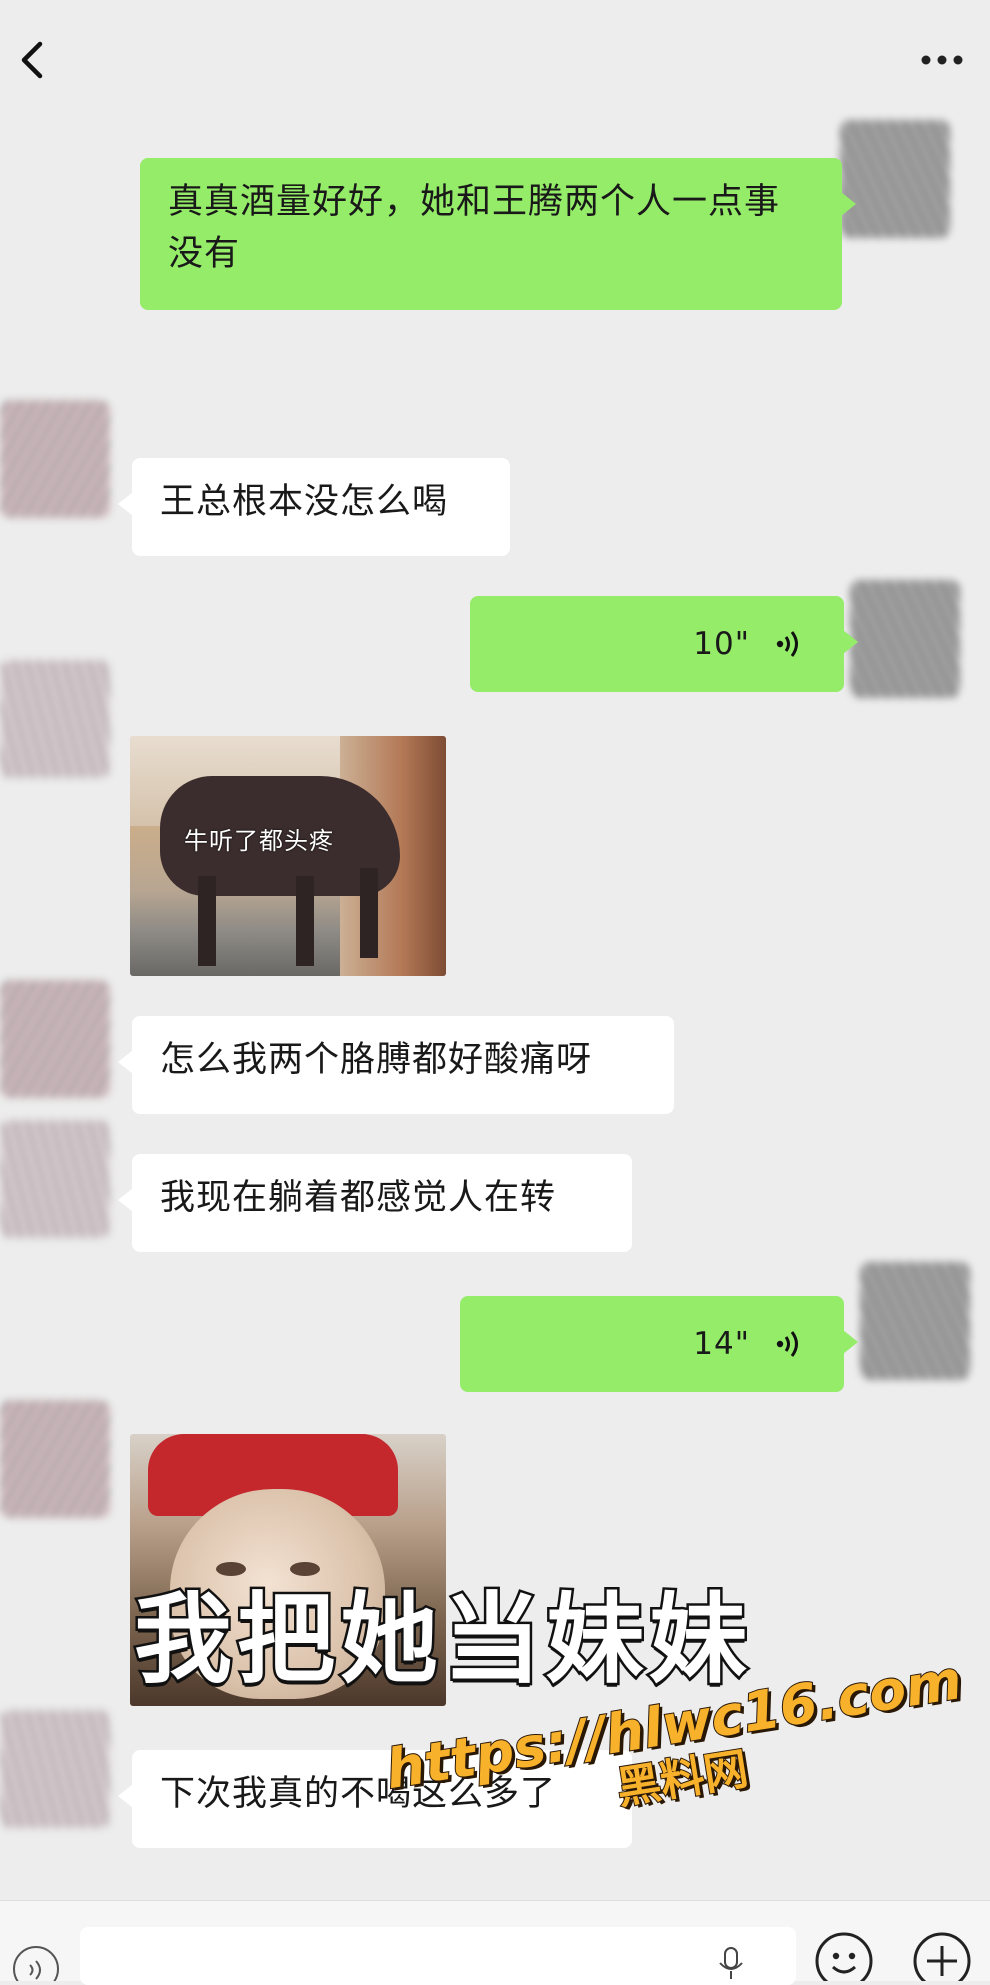  I want to click on message-input, so click(438, 1956).